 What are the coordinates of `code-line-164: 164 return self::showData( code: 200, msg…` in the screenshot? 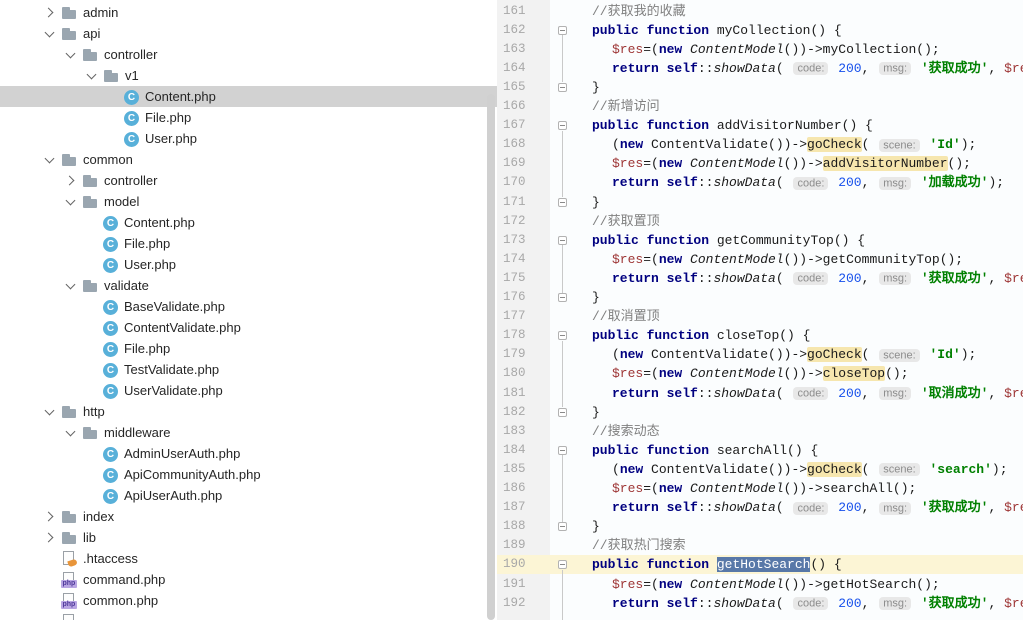 It's located at (760, 68).